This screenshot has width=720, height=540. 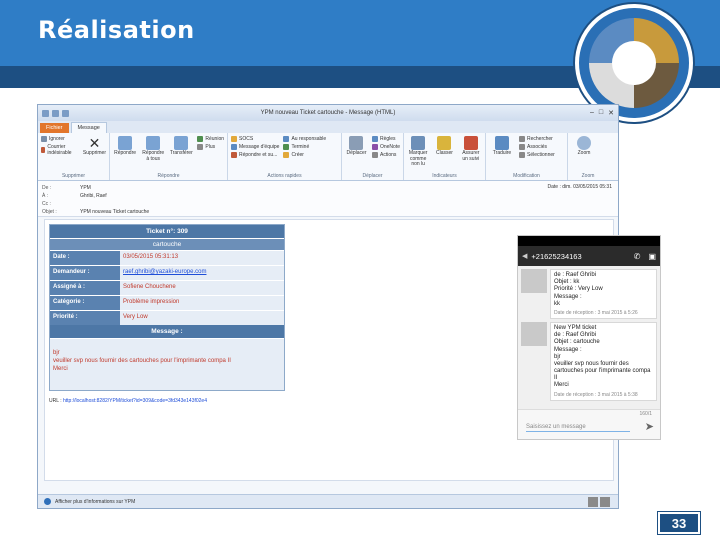 What do you see at coordinates (522, 139) in the screenshot?
I see `find-icon` at bounding box center [522, 139].